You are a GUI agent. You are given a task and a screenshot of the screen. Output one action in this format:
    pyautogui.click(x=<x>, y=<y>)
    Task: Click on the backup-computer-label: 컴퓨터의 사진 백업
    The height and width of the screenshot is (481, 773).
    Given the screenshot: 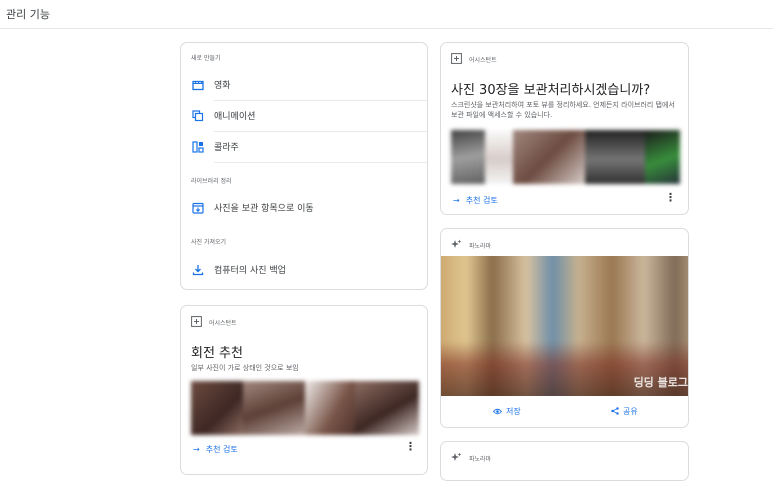 What is the action you would take?
    pyautogui.click(x=250, y=271)
    